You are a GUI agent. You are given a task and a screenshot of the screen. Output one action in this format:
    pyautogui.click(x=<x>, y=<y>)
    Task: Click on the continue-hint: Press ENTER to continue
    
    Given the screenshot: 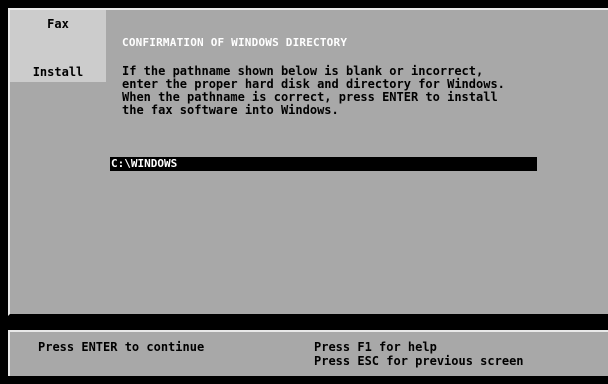 What is the action you would take?
    pyautogui.click(x=121, y=347)
    